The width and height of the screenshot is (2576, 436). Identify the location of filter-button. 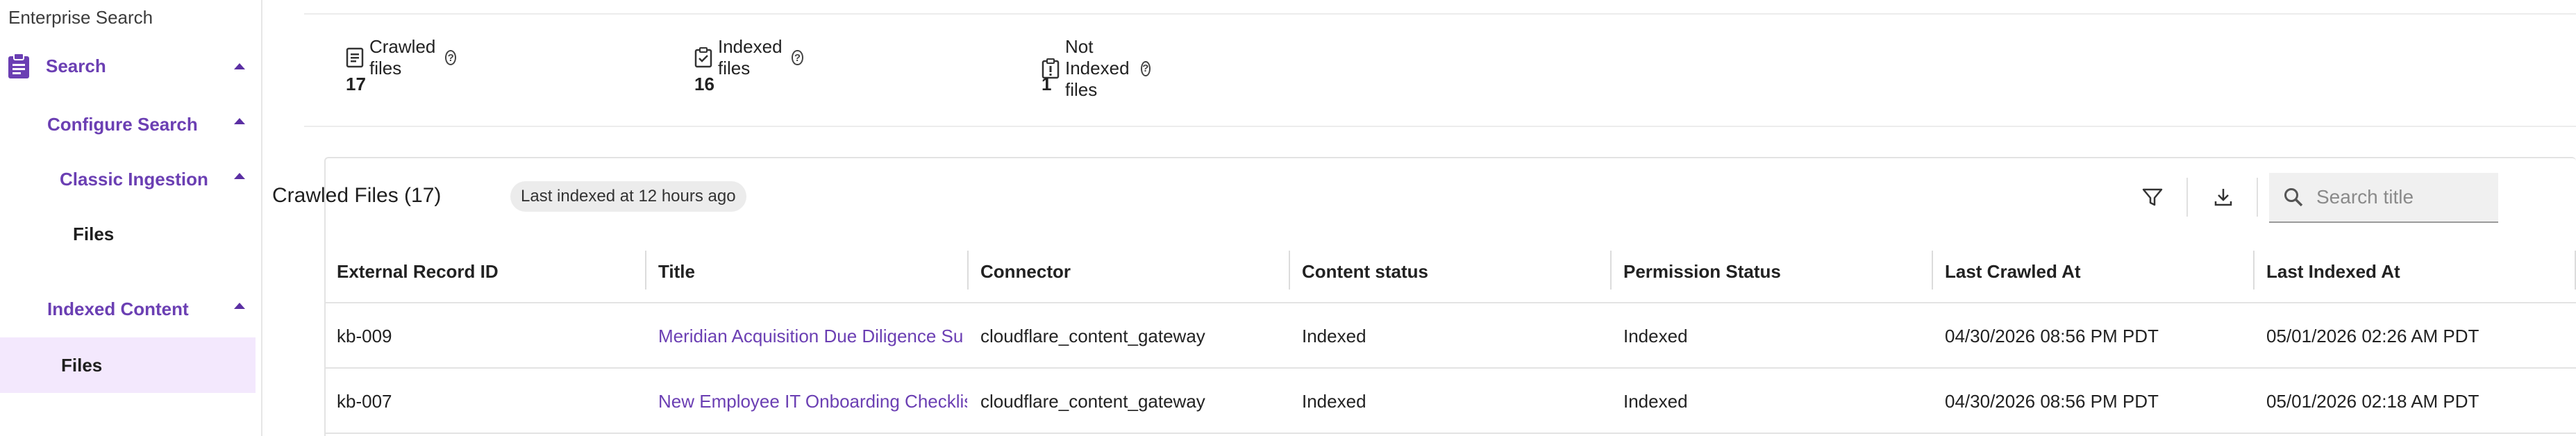
(2152, 197).